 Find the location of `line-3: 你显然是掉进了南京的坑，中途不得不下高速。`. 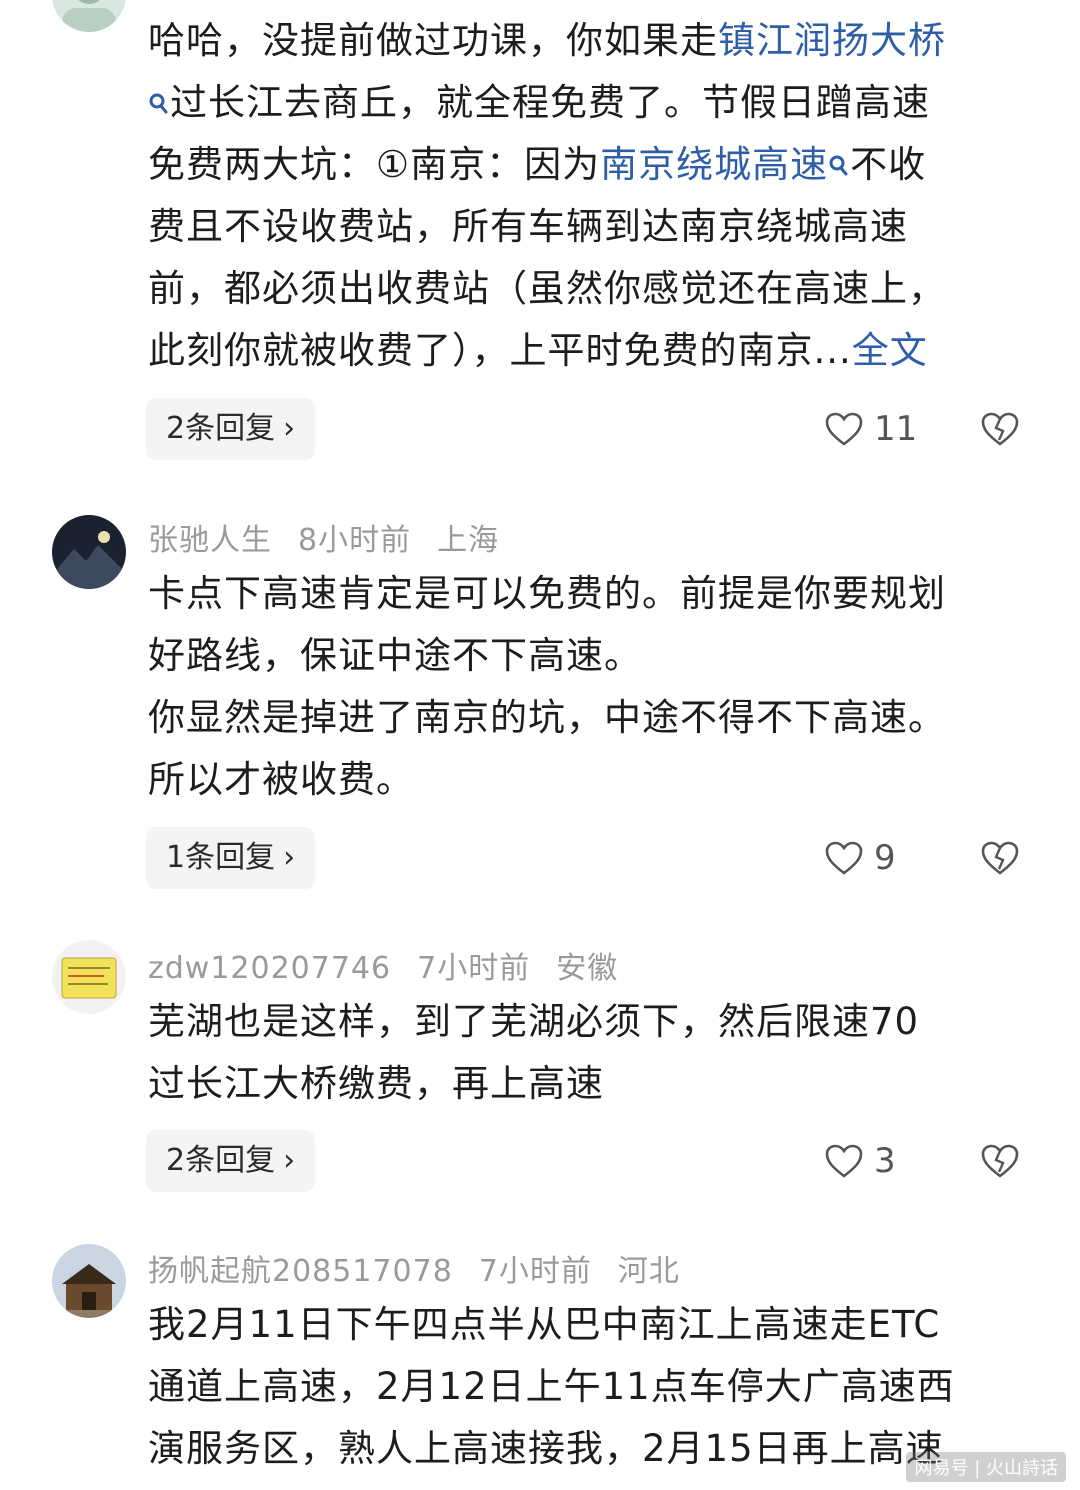

line-3: 你显然是掉进了南京的坑，中途不得不下高速。 is located at coordinates (547, 717).